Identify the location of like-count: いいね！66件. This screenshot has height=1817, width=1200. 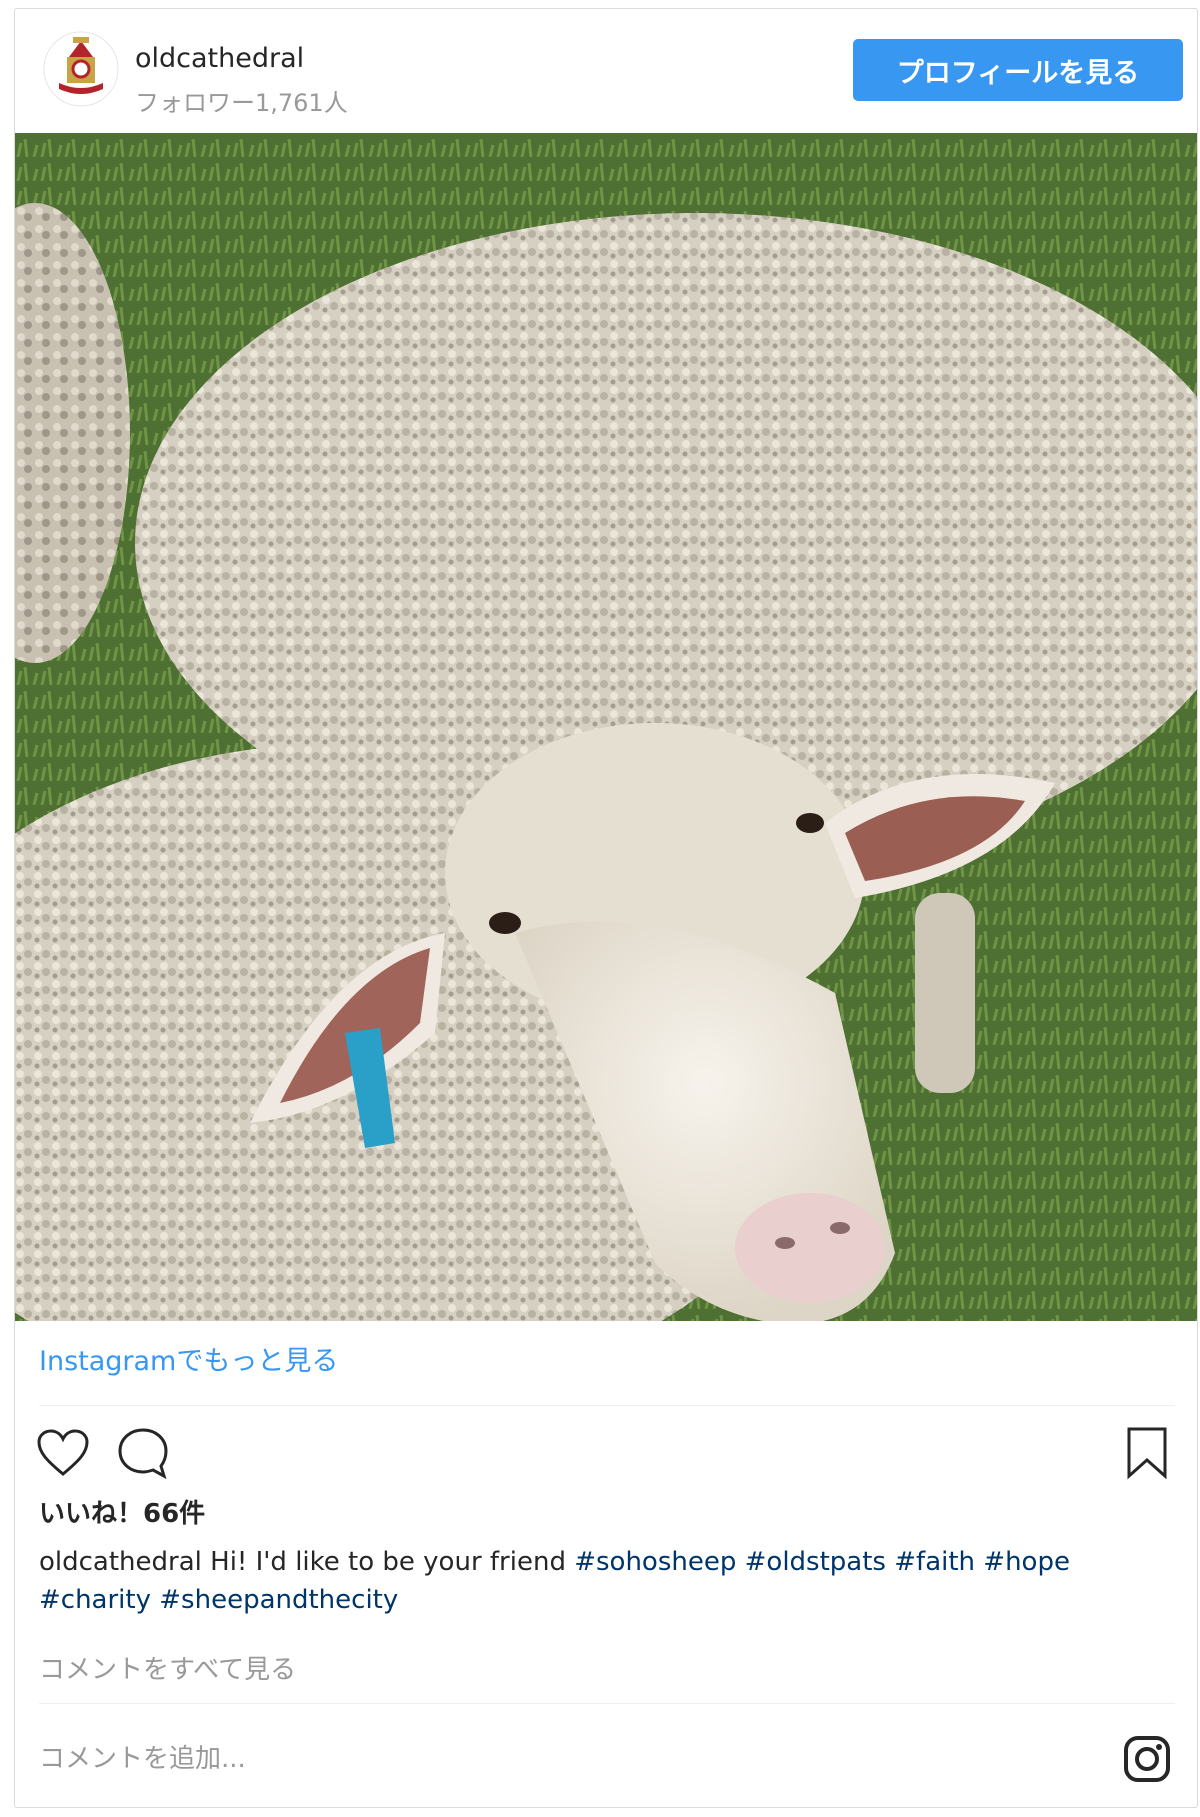
(122, 1514).